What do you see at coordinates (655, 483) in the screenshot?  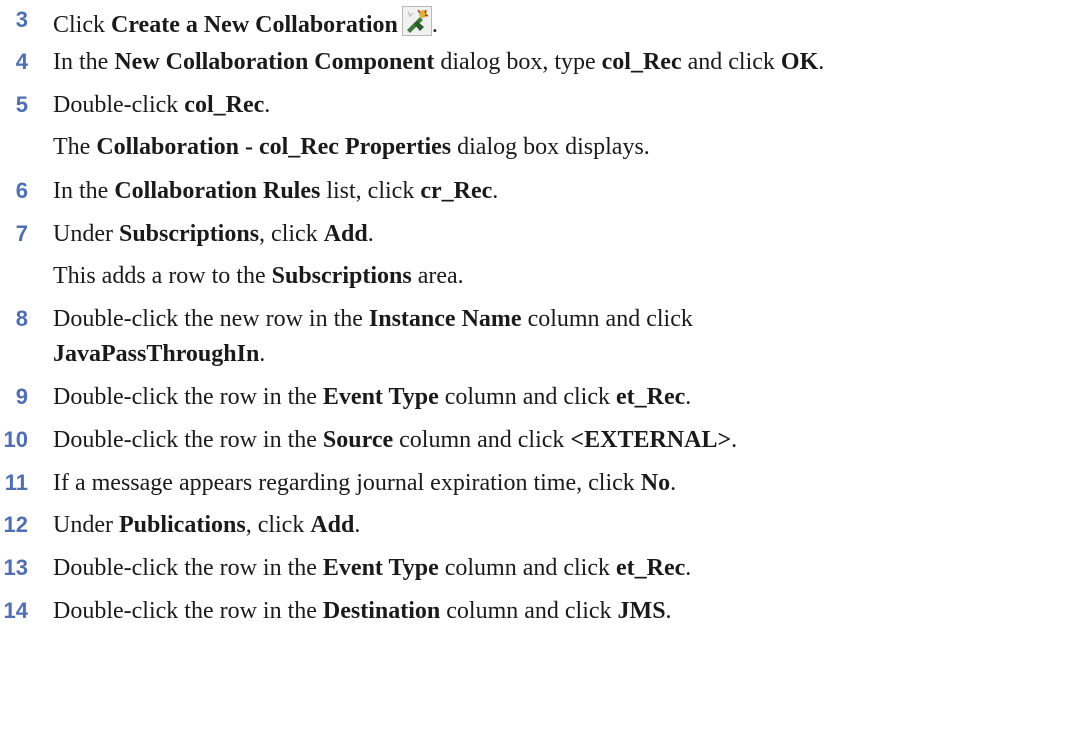 I see `emphasis-text: No` at bounding box center [655, 483].